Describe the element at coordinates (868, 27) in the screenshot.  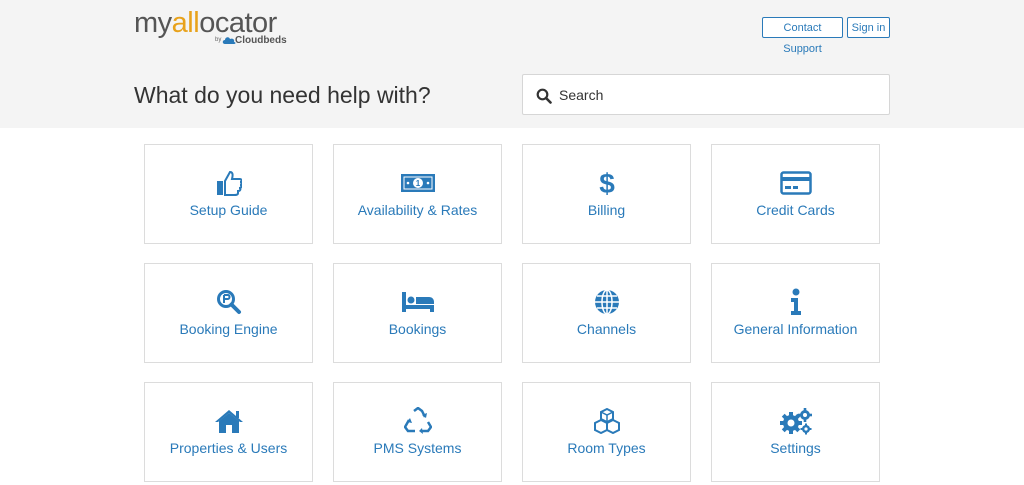
I see `sign-in-button: Sign in` at that location.